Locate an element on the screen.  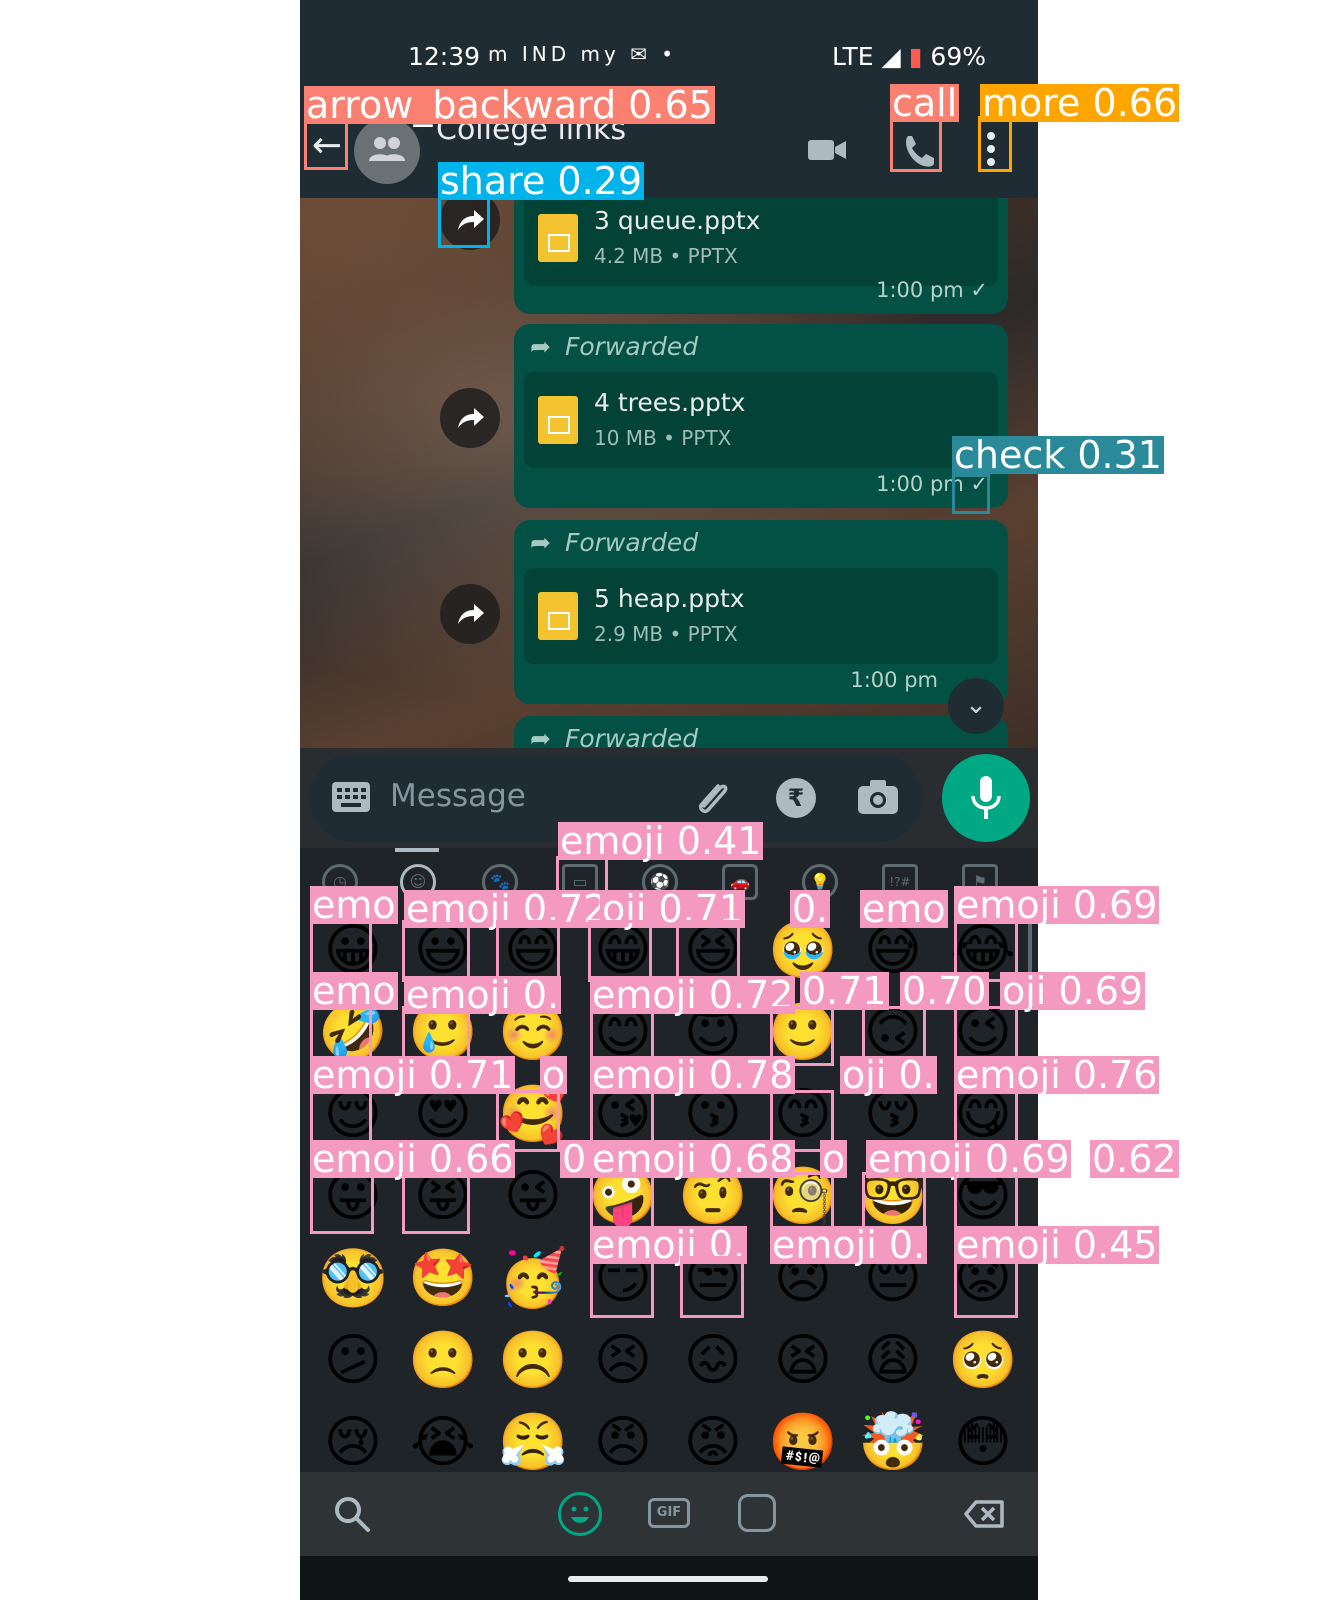
battery-level: 69% is located at coordinates (958, 56).